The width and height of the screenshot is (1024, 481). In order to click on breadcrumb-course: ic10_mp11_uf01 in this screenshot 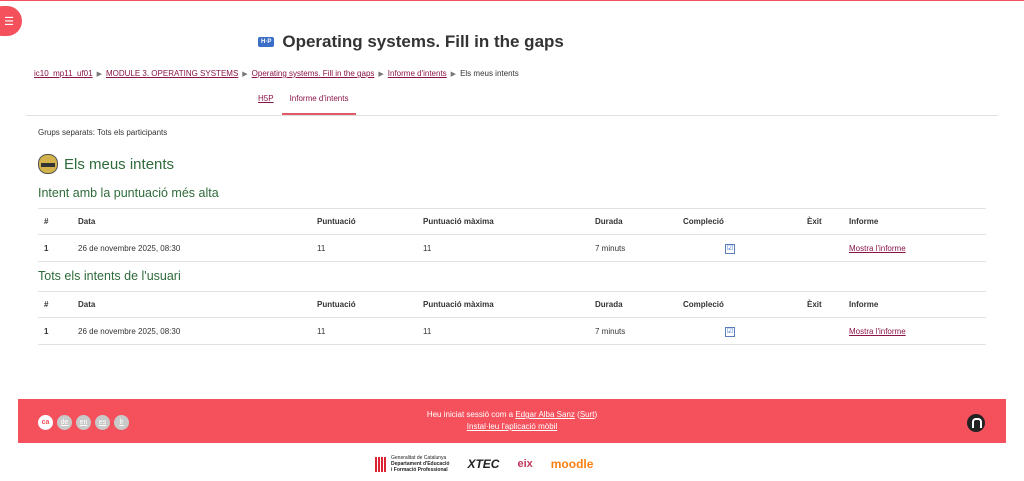, I will do `click(63, 73)`.